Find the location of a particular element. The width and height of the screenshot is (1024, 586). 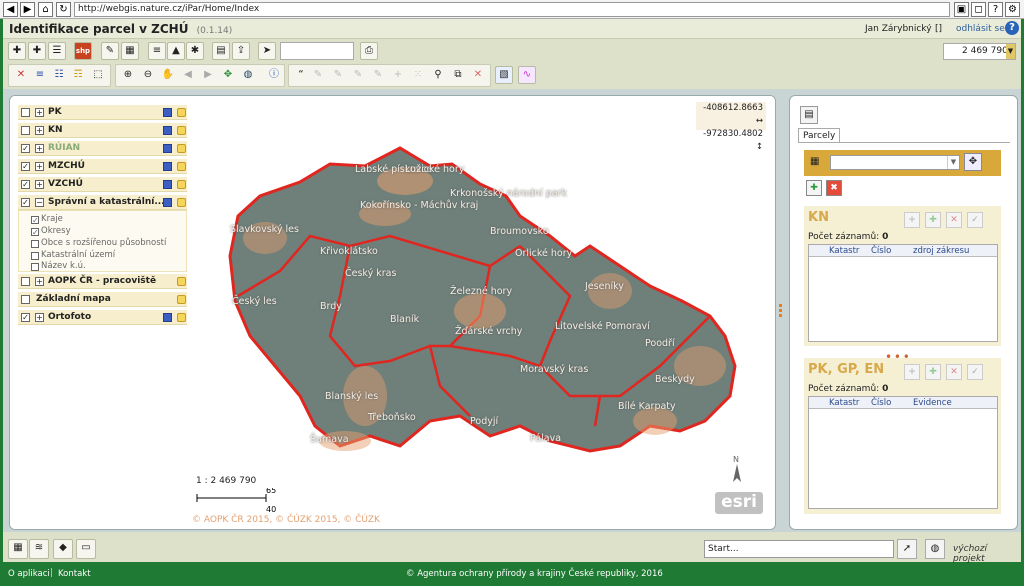

fullscreen-icon: ◻ is located at coordinates (978, 9).